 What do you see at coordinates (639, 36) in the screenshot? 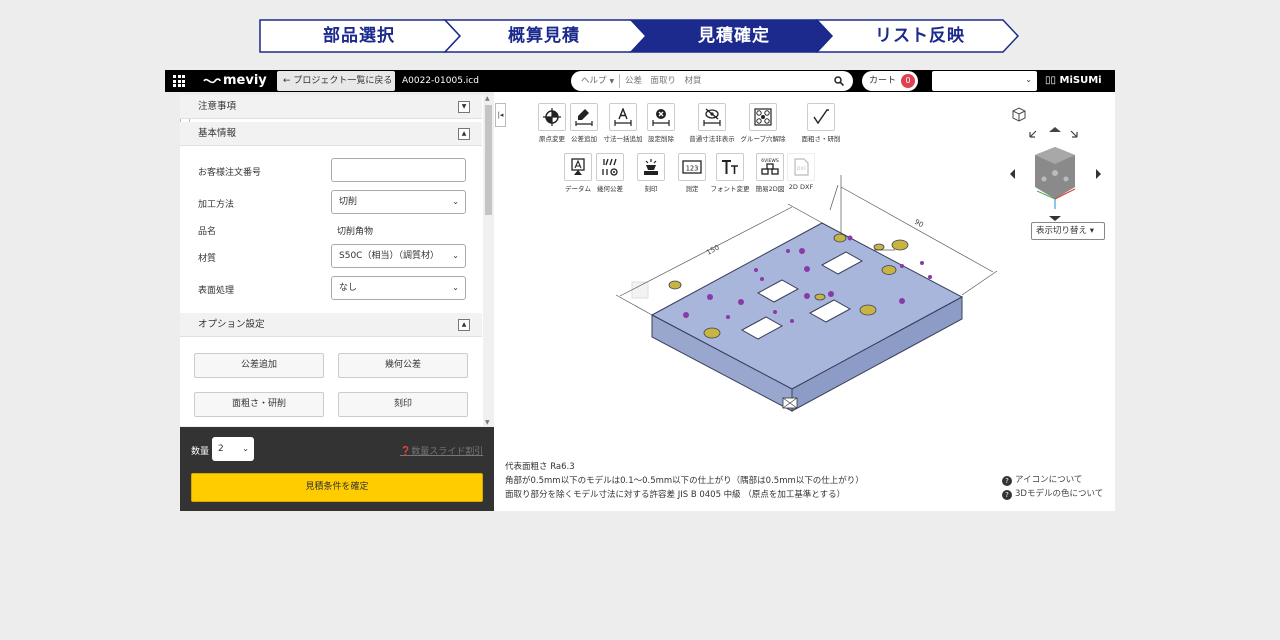
I see `progress-steps: 部品選択 概算見積 見積確定 リスト反映` at bounding box center [639, 36].